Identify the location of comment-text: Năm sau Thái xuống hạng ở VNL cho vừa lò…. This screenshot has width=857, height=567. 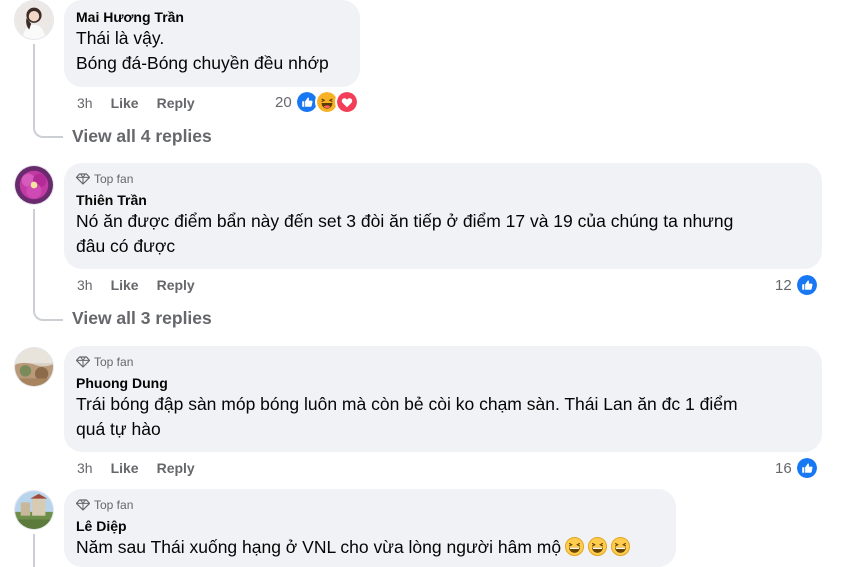
(319, 547).